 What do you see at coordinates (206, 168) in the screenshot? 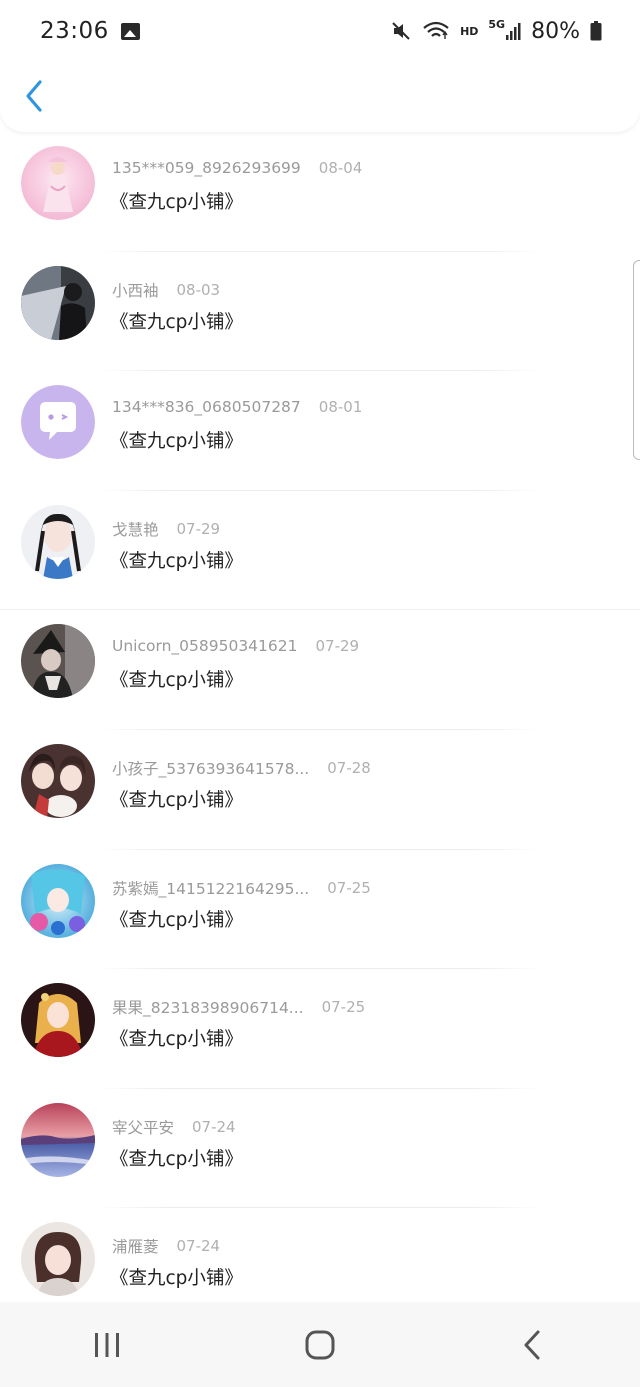
I see `user-name: 135***059_8926293699` at bounding box center [206, 168].